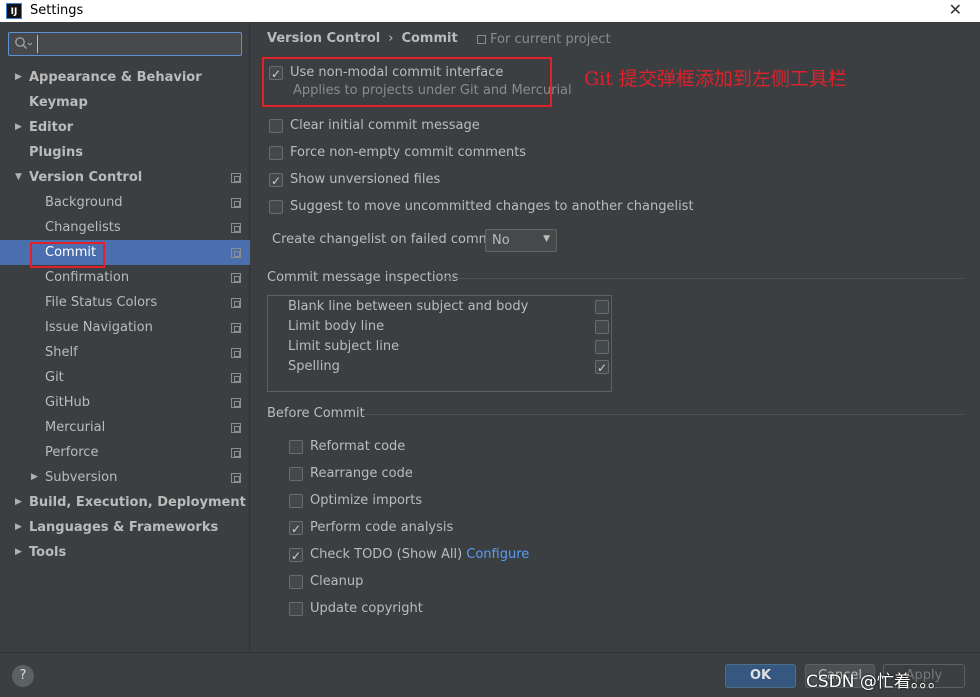 The height and width of the screenshot is (697, 980). Describe the element at coordinates (125, 227) in the screenshot. I see `sidebar-item-changelists: Changelists` at that location.